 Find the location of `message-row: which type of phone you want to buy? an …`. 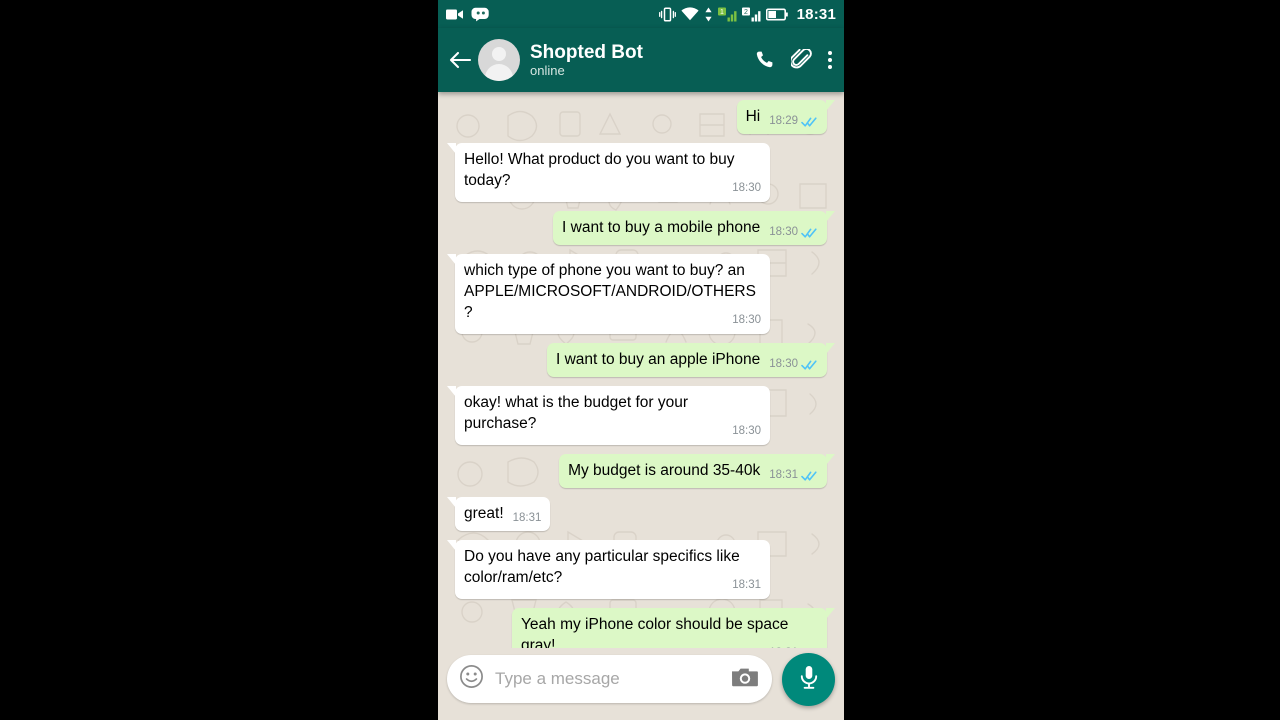

message-row: which type of phone you want to buy? an … is located at coordinates (641, 294).